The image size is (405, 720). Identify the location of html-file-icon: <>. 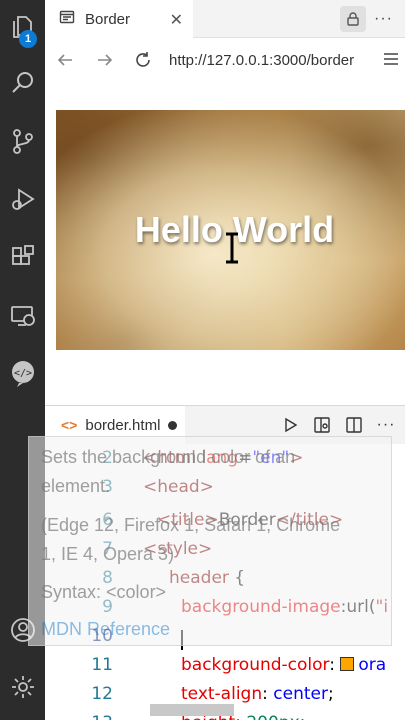
(69, 425).